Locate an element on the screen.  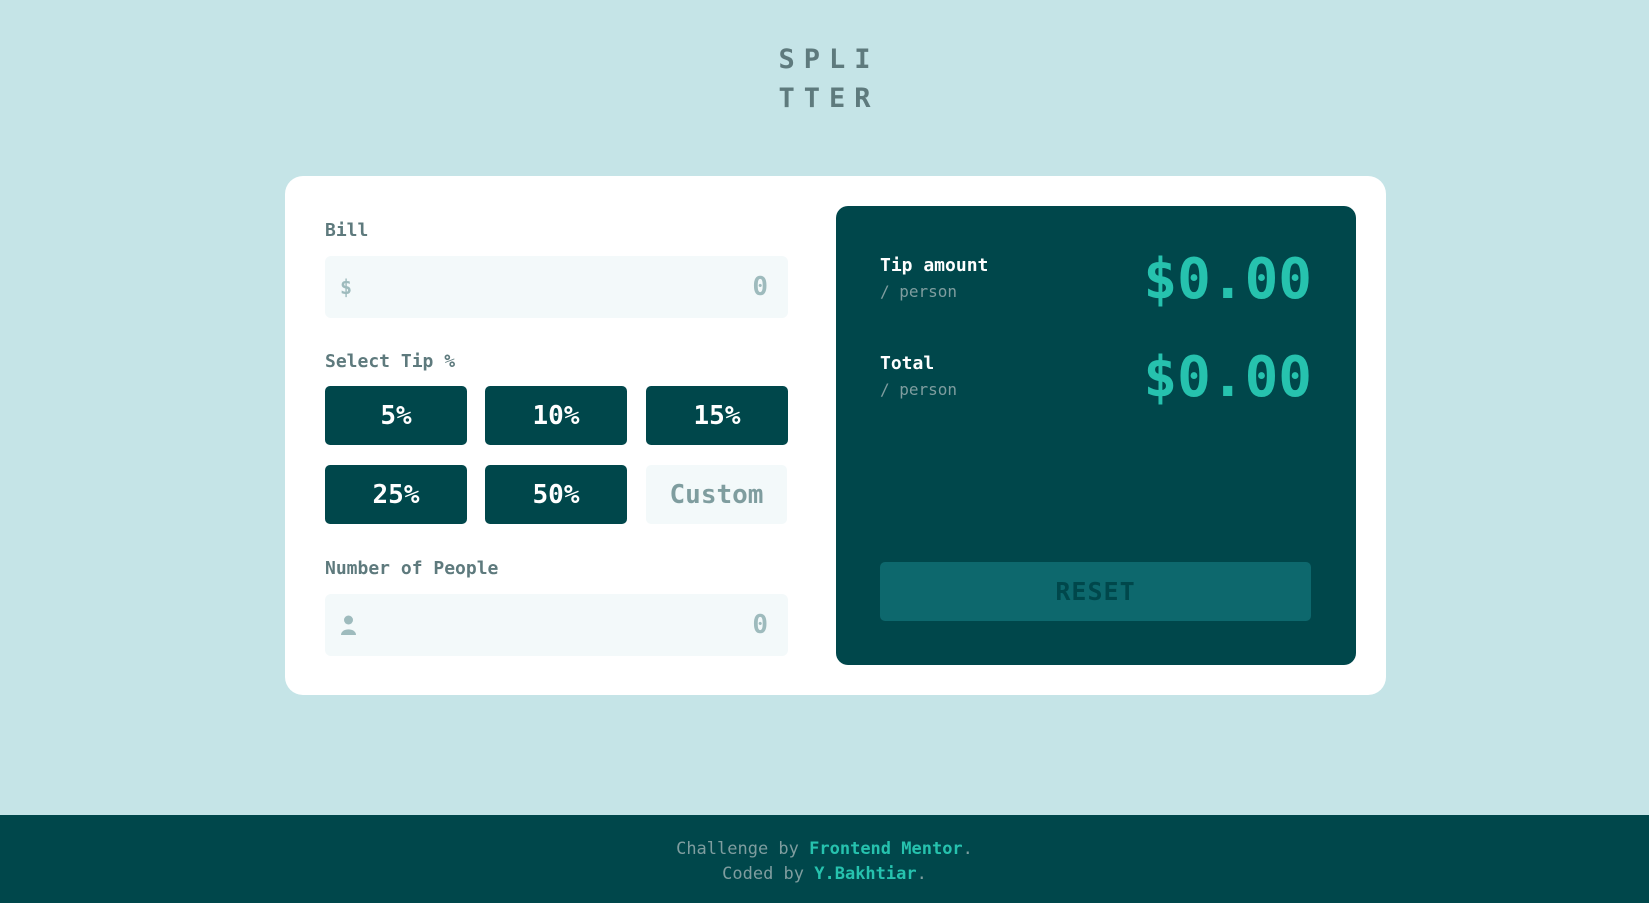
author-link: Y.Bakhtiar is located at coordinates (865, 874).